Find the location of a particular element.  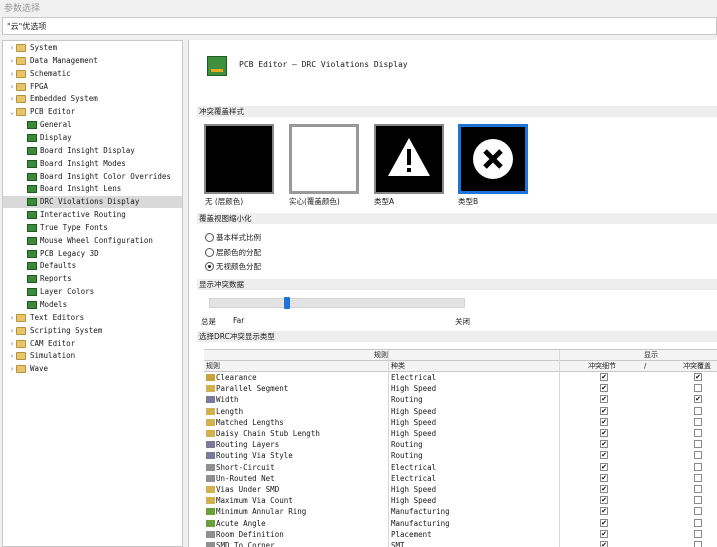

table-row: Routing Layers Routing ✔ is located at coordinates (460, 444).